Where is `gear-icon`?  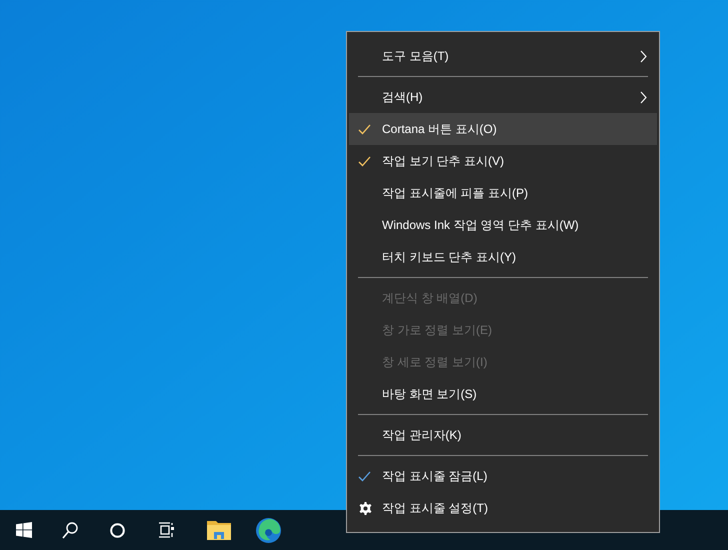 gear-icon is located at coordinates (365, 508).